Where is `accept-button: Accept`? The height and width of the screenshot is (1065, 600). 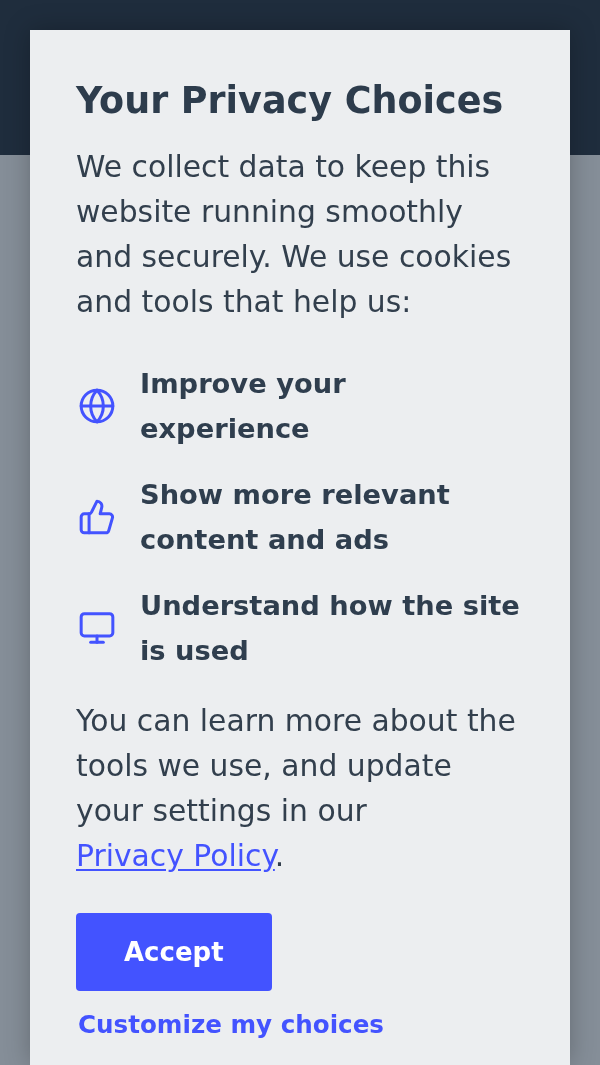
accept-button: Accept is located at coordinates (174, 952).